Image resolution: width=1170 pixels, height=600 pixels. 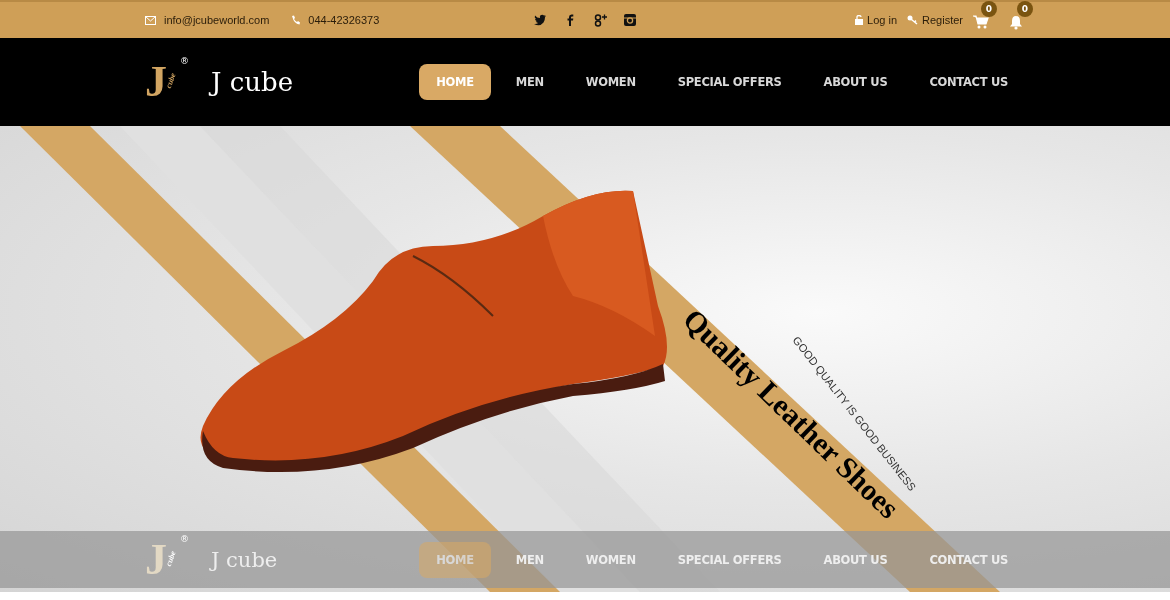 What do you see at coordinates (1016, 22) in the screenshot?
I see `bell-icon` at bounding box center [1016, 22].